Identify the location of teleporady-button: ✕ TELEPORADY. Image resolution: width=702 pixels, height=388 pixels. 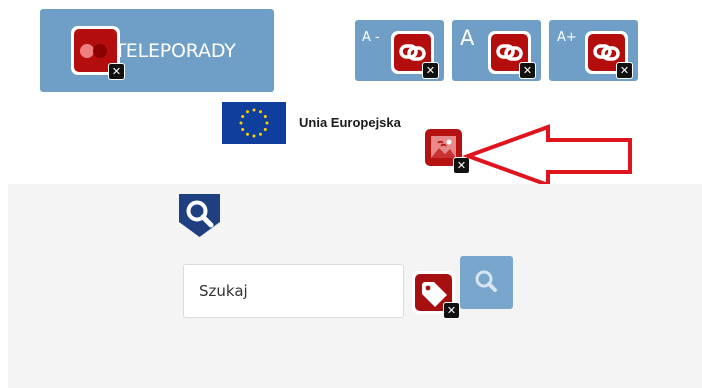
(157, 50).